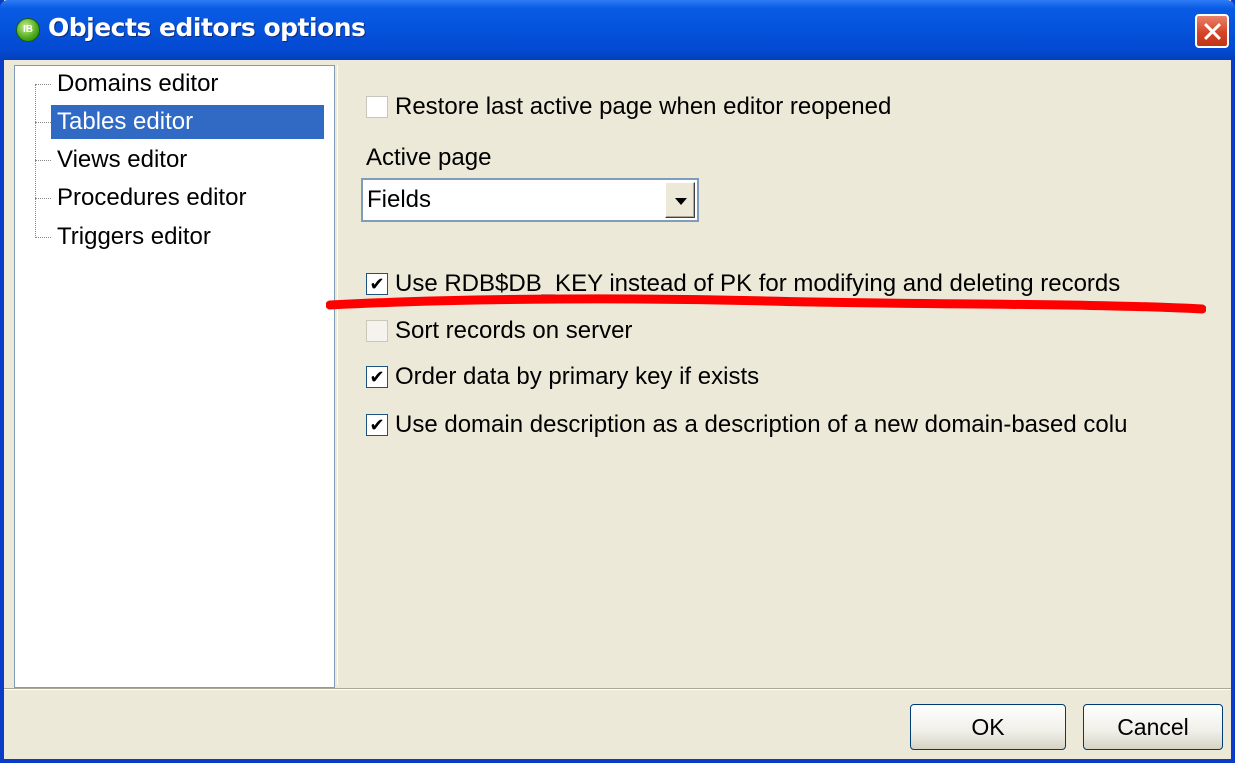 The height and width of the screenshot is (763, 1235). Describe the element at coordinates (680, 200) in the screenshot. I see `chevron-down-icon` at that location.